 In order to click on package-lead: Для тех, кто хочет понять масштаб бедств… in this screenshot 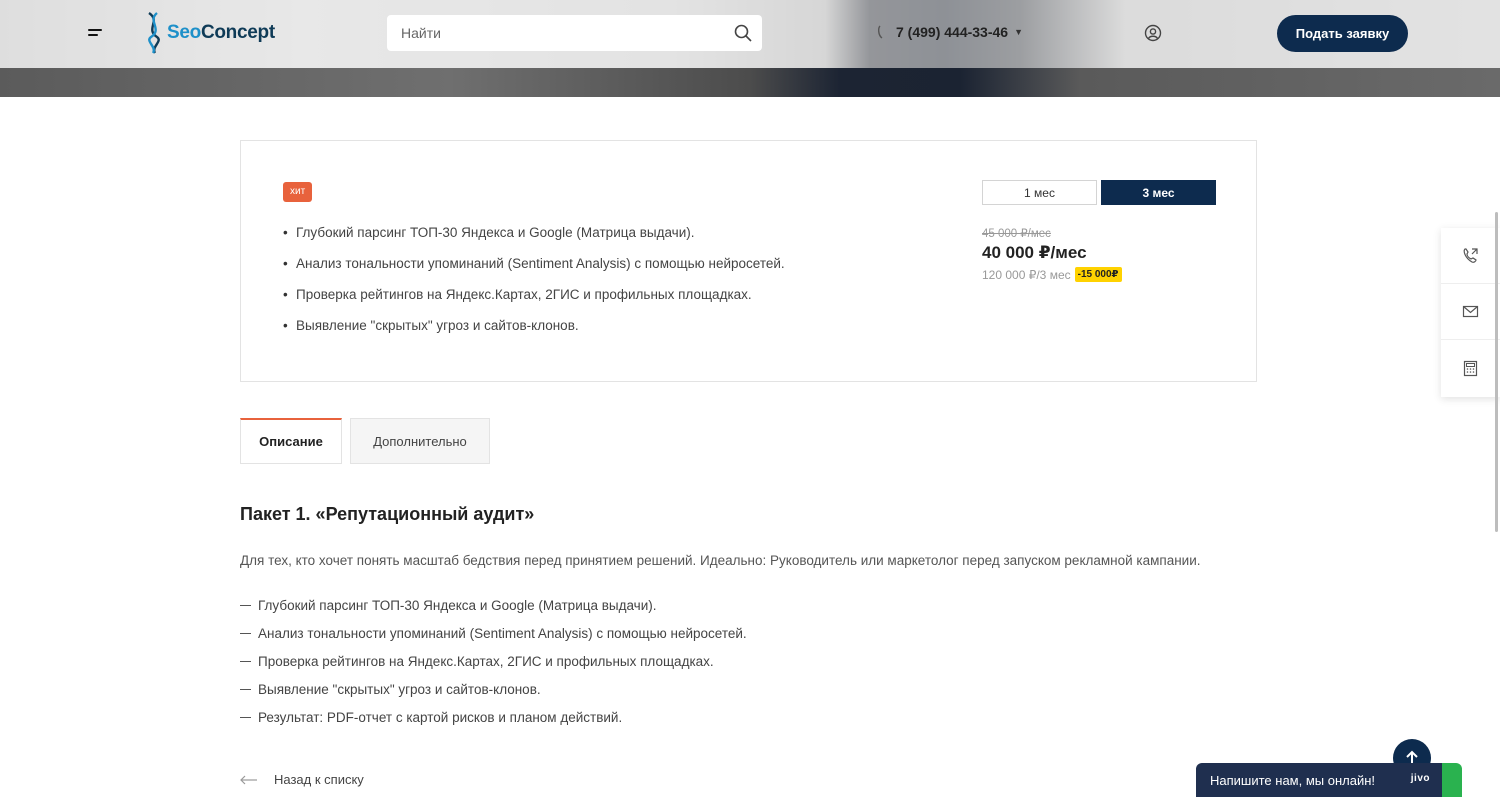, I will do `click(720, 560)`.